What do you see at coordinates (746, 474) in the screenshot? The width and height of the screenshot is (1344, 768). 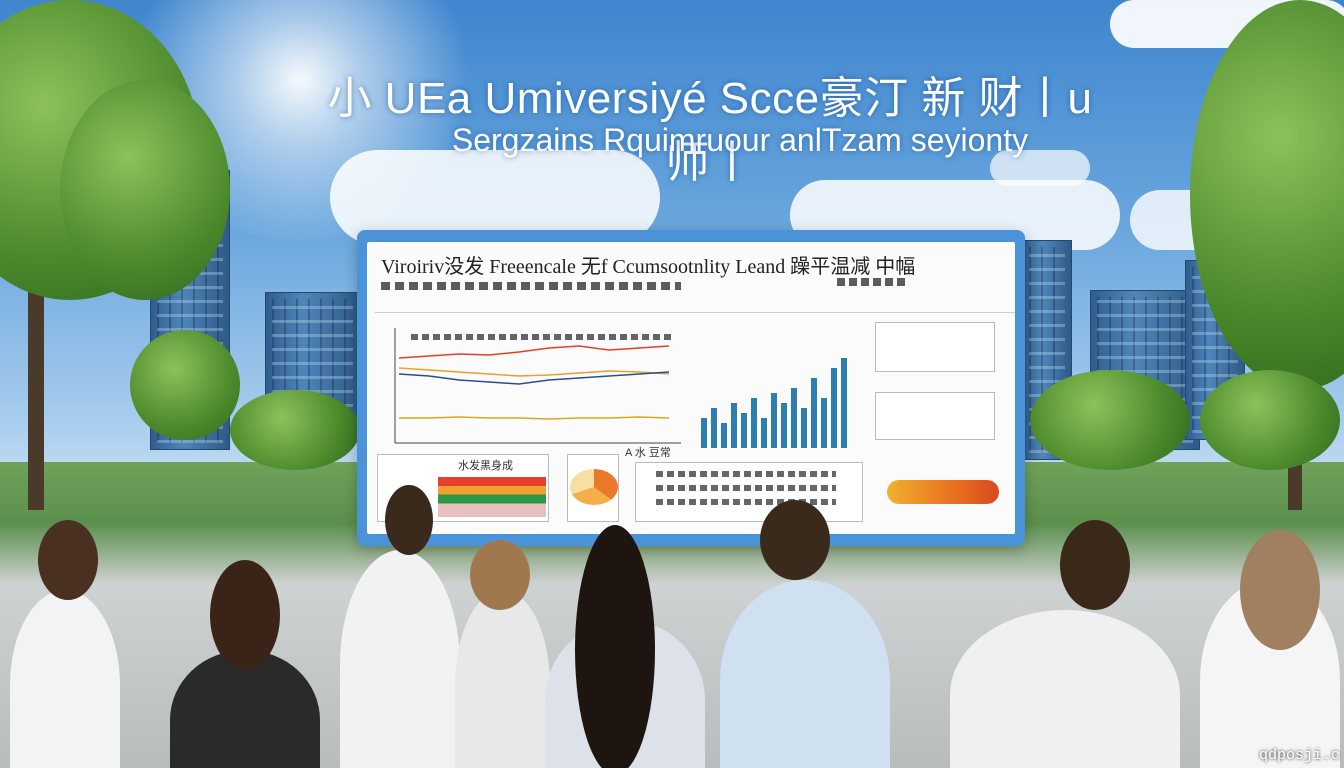 I see `table-row` at bounding box center [746, 474].